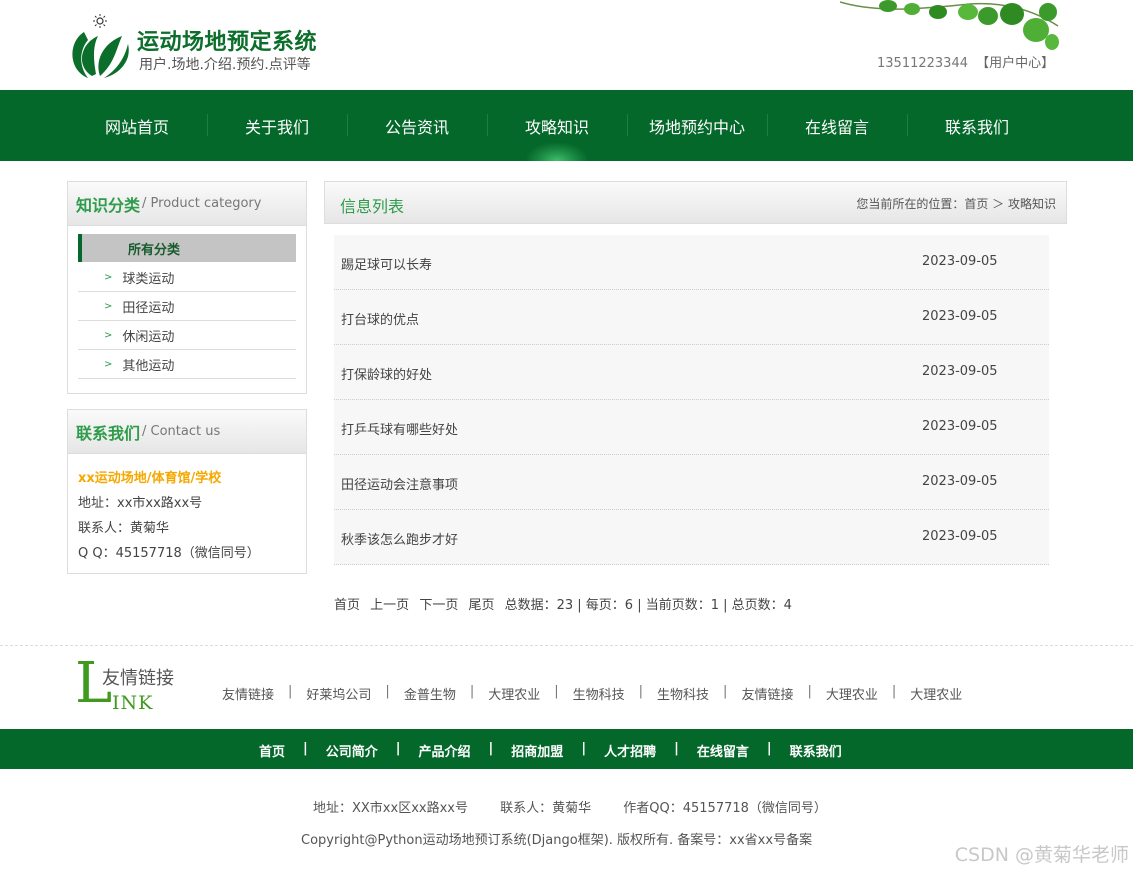 The width and height of the screenshot is (1133, 873). What do you see at coordinates (187, 306) in the screenshot?
I see `category-item: > 田径运动` at bounding box center [187, 306].